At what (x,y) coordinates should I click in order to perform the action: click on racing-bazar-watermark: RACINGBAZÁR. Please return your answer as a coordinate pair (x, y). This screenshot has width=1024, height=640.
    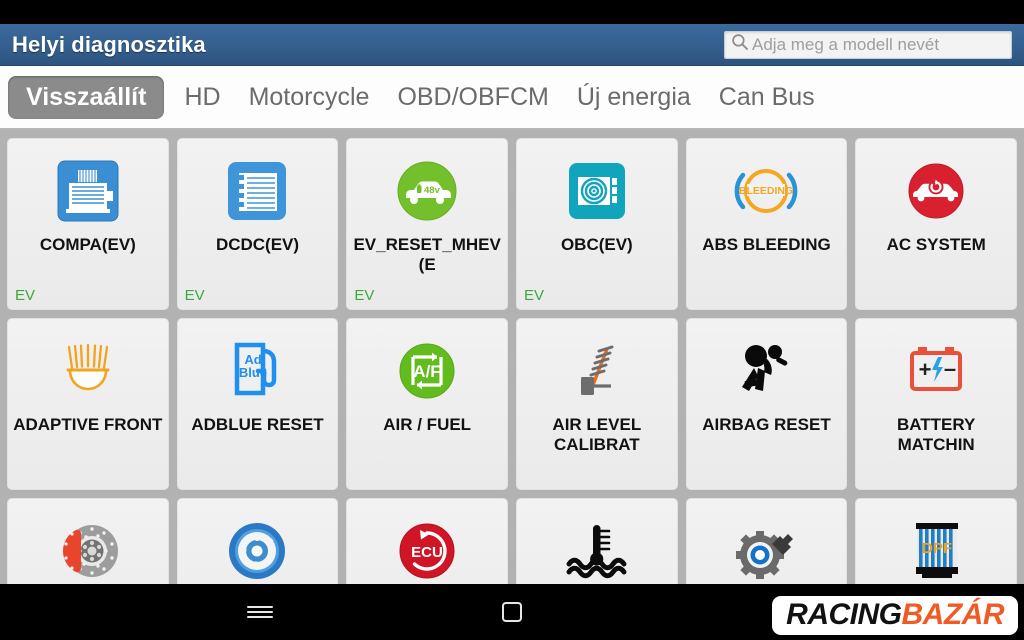
    Looking at the image, I should click on (895, 615).